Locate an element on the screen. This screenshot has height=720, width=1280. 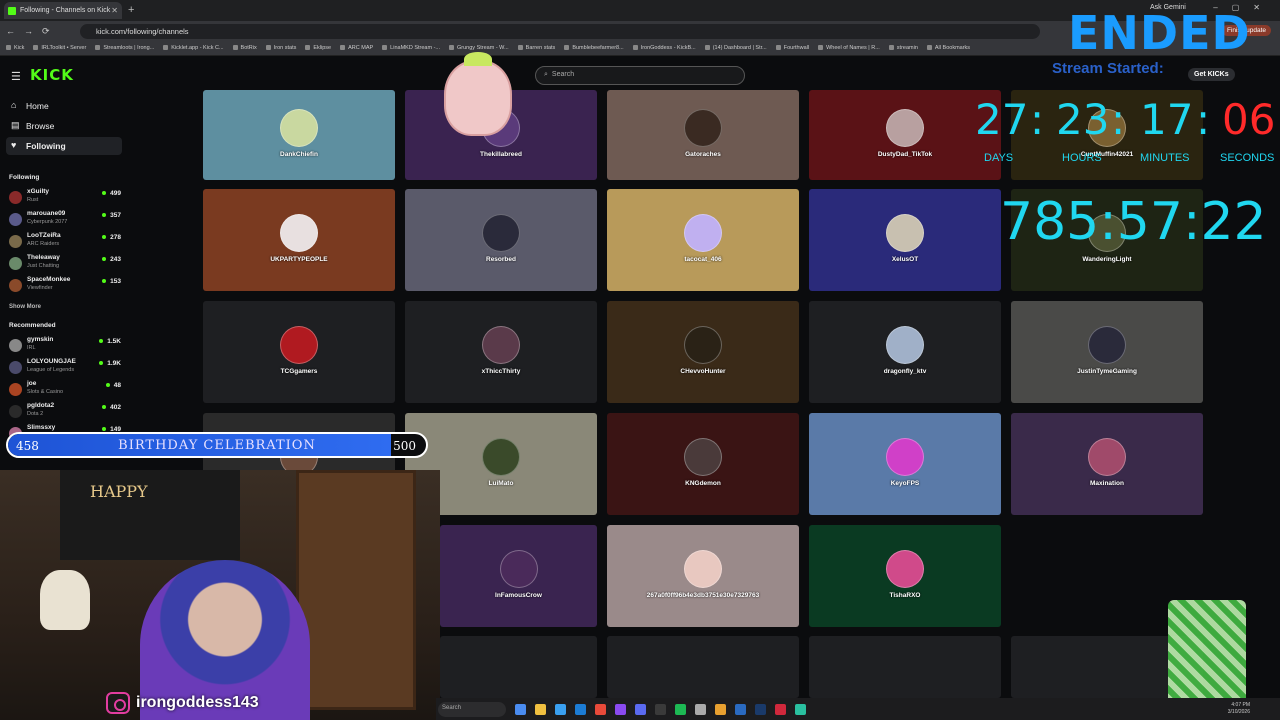
sidebar-channel: joe Slots & Casino 48 is located at coordinates (65, 391).